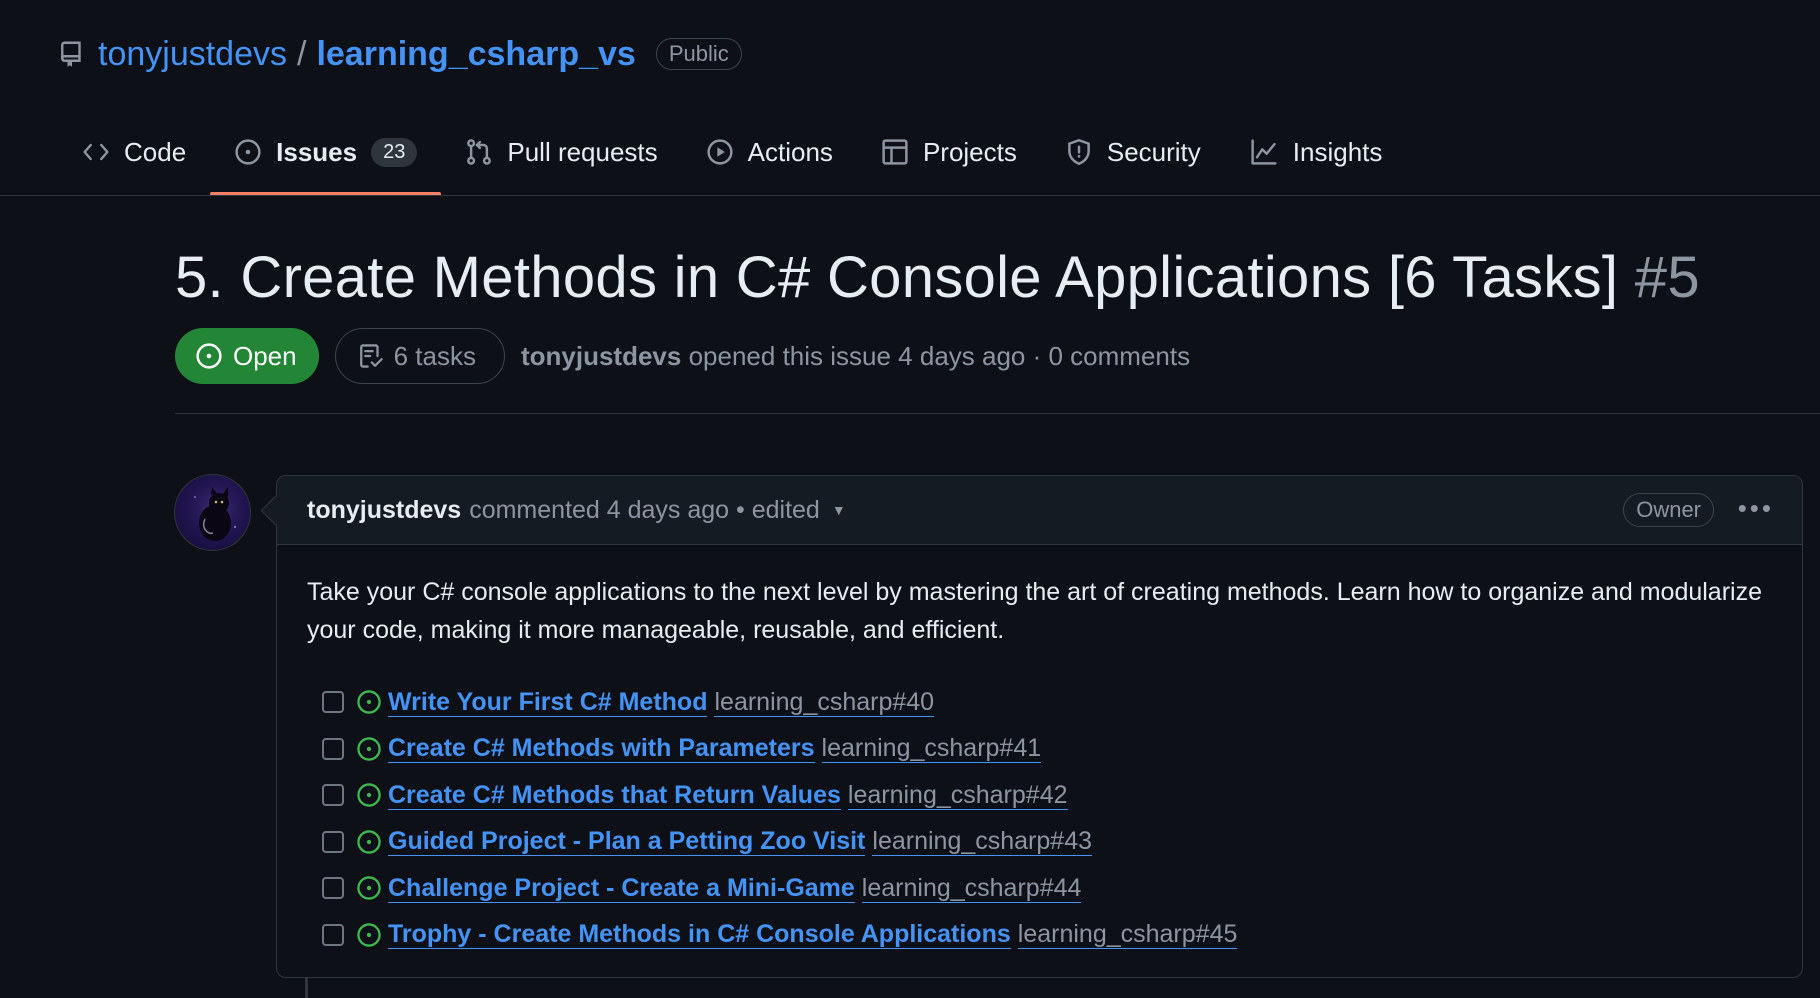  Describe the element at coordinates (371, 356) in the screenshot. I see `checklist-icon` at that location.